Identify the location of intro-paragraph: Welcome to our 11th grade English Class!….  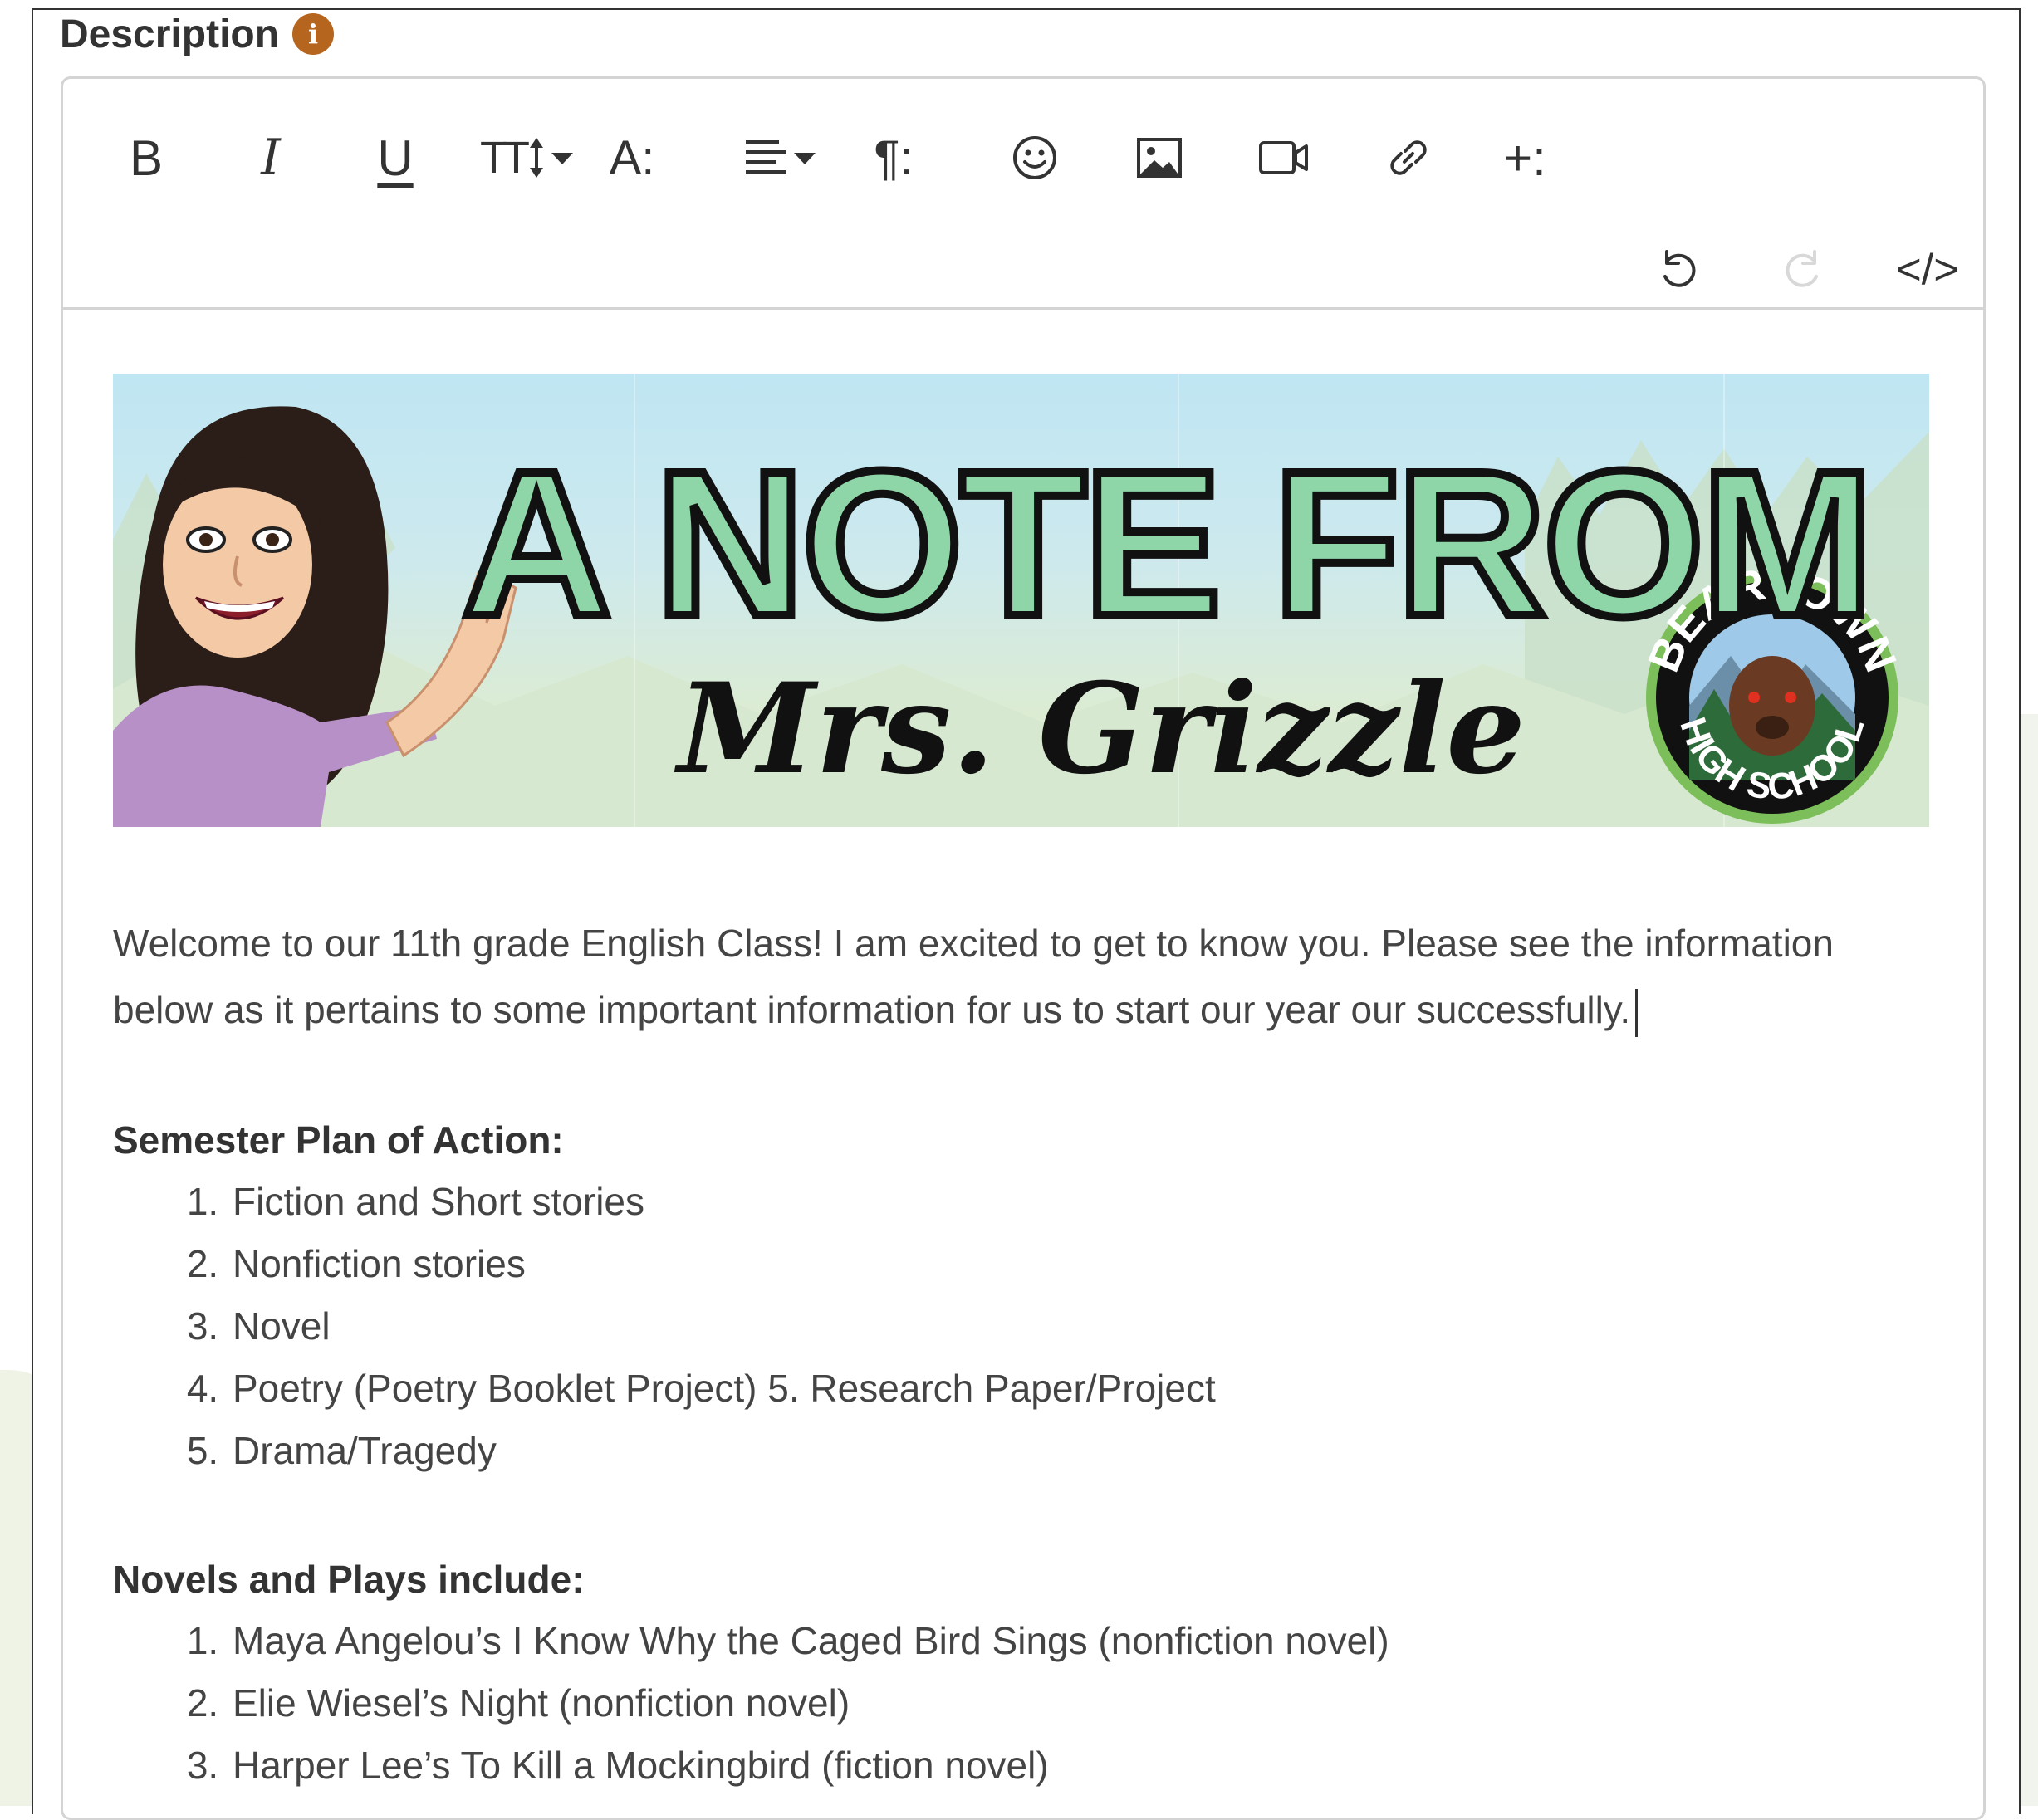
(1005, 976).